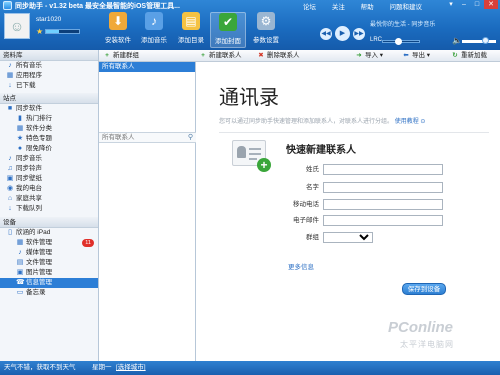 The image size is (500, 375). What do you see at coordinates (20, 272) in the screenshot?
I see `picture-icon: ▣` at bounding box center [20, 272].